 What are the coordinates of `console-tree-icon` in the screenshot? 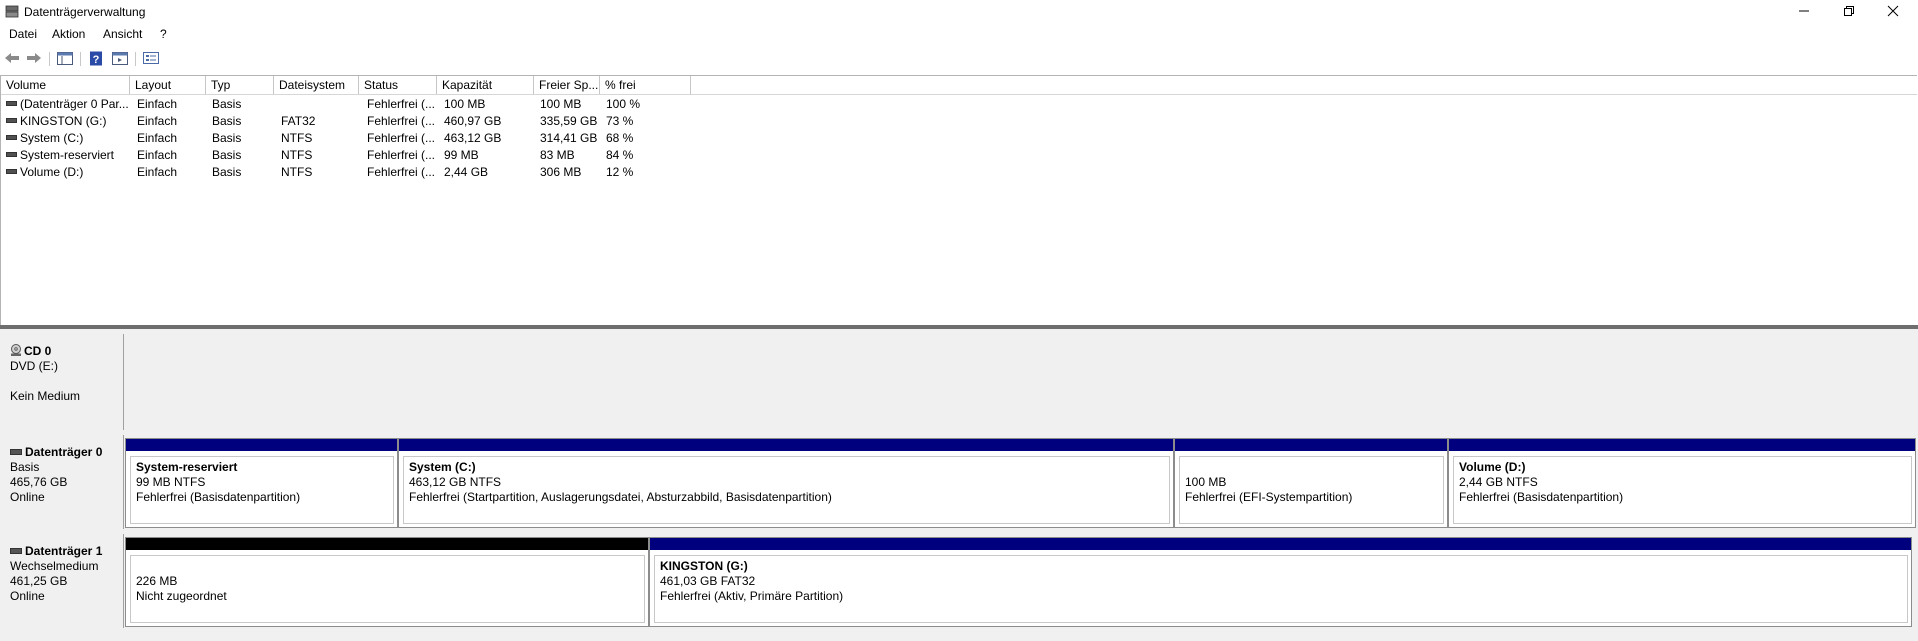 It's located at (65, 58).